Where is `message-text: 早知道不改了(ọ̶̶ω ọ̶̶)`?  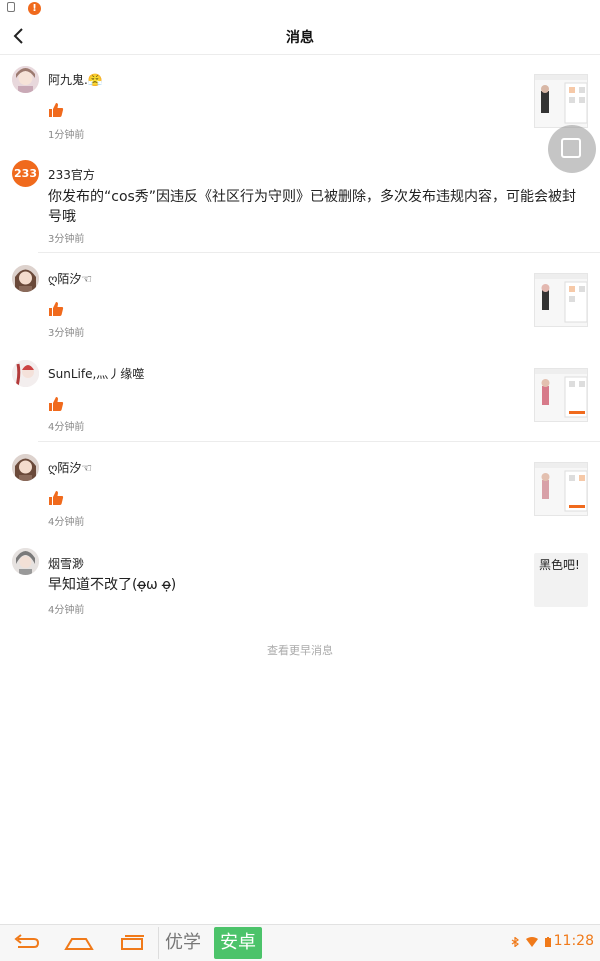 message-text: 早知道不改了(ọ̶̶ω ọ̶̶) is located at coordinates (112, 585).